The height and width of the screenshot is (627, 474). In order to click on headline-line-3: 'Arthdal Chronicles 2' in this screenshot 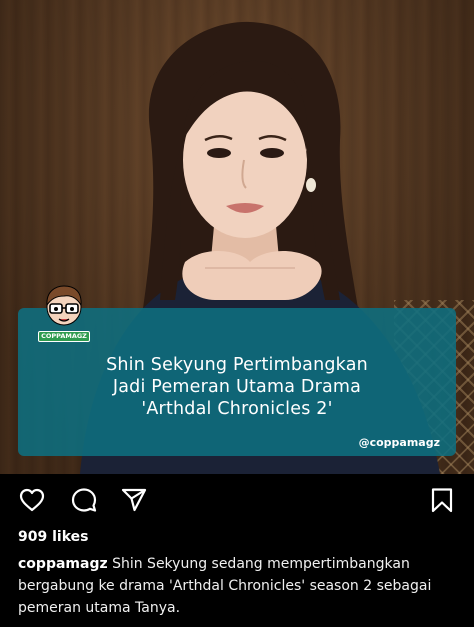, I will do `click(237, 409)`.